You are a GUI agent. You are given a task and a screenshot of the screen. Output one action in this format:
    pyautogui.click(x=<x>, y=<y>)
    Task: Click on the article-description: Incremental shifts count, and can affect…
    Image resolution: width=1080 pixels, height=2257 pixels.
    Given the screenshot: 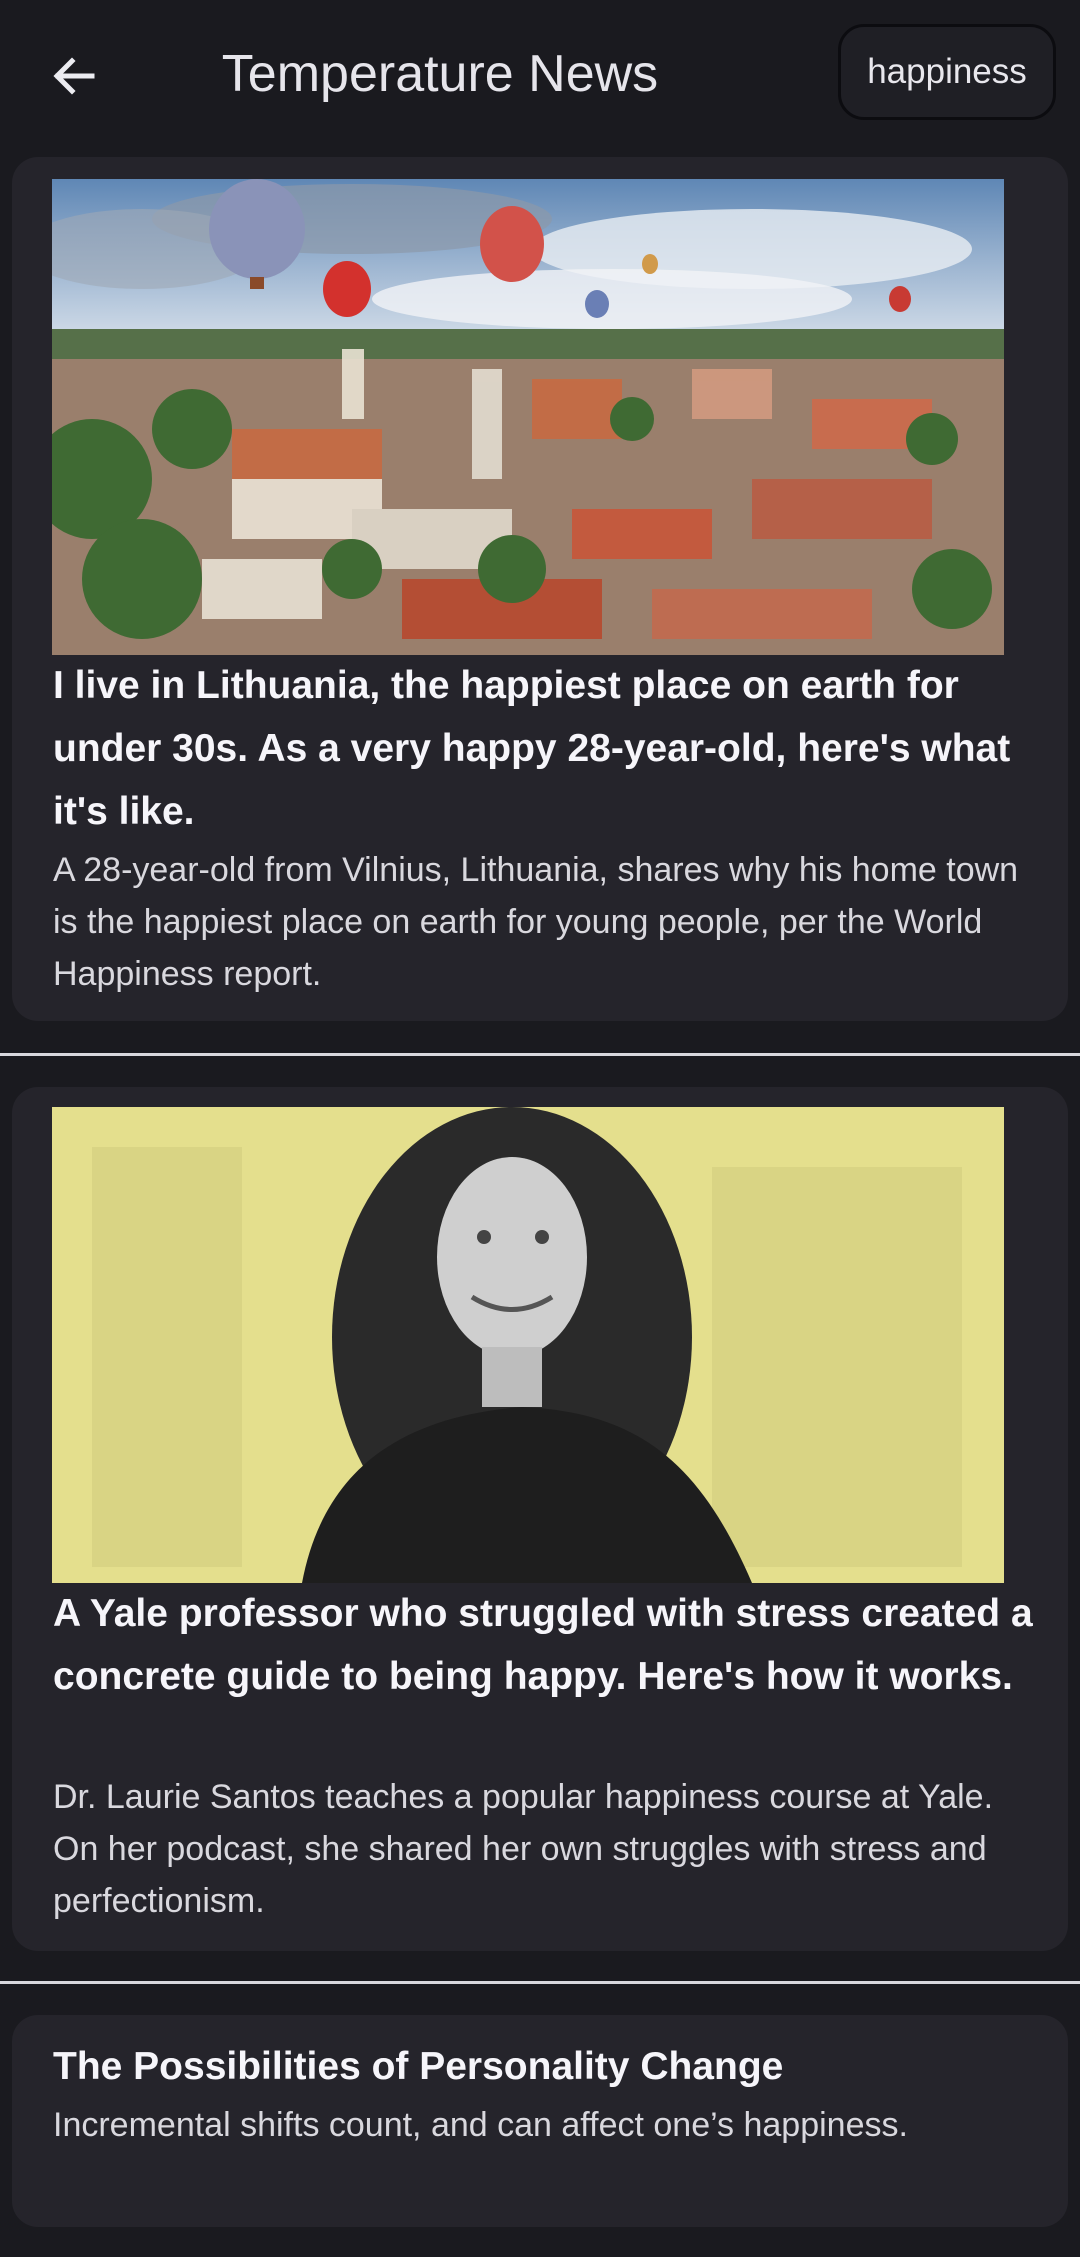 What is the action you would take?
    pyautogui.click(x=480, y=2125)
    